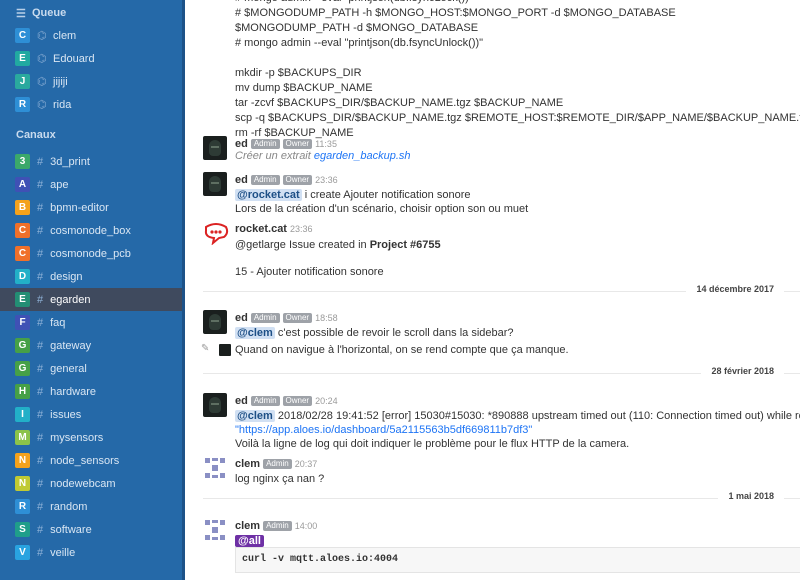 This screenshot has height=580, width=800. Describe the element at coordinates (65, 35) in the screenshot. I see `queue-item-label: clem` at that location.